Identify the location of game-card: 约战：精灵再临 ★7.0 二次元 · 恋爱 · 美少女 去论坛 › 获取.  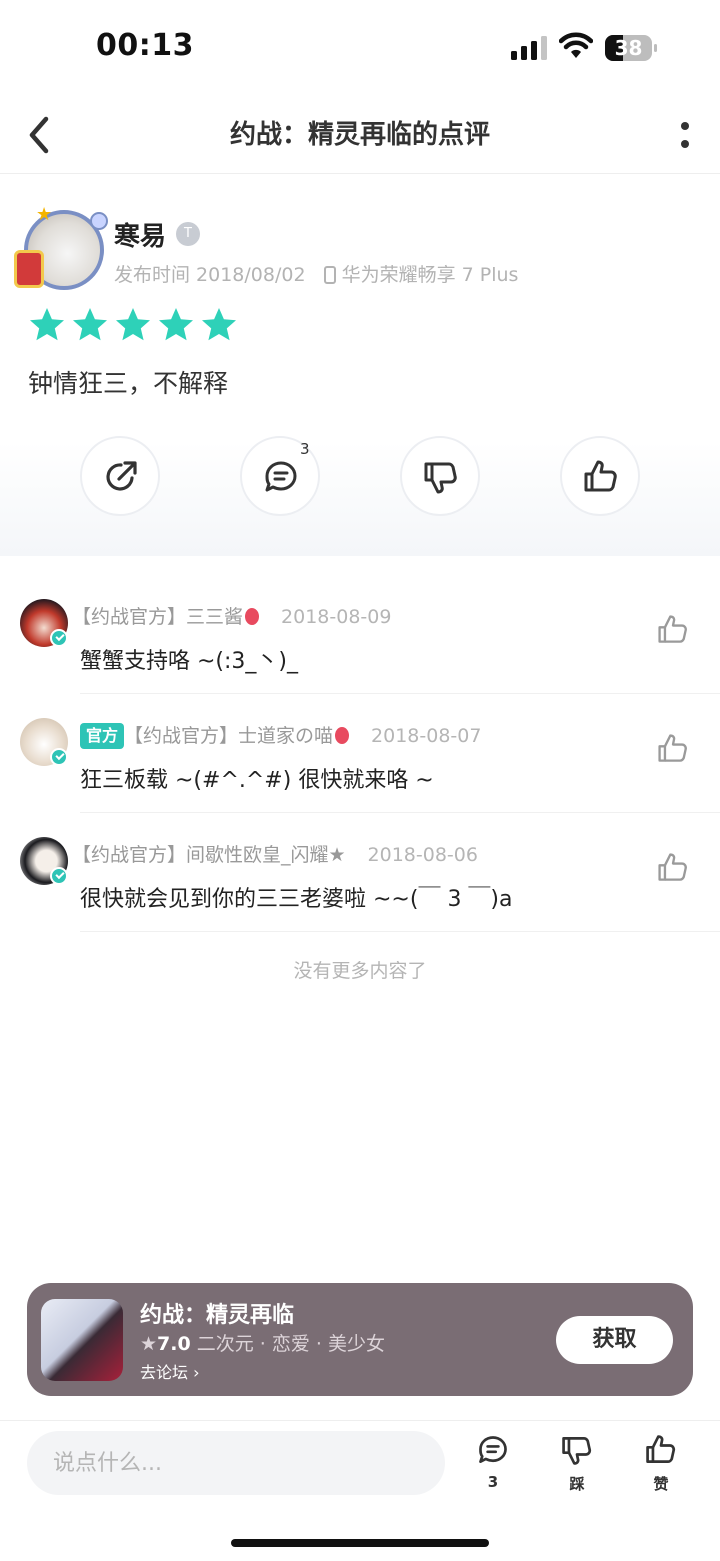
(360, 1339).